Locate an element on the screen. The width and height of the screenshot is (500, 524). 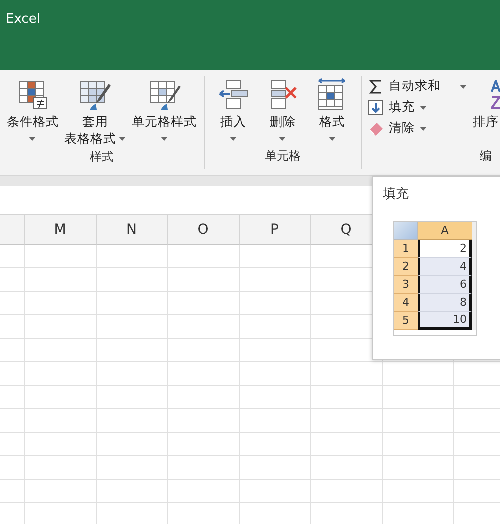
window-title: Excel is located at coordinates (23, 19).